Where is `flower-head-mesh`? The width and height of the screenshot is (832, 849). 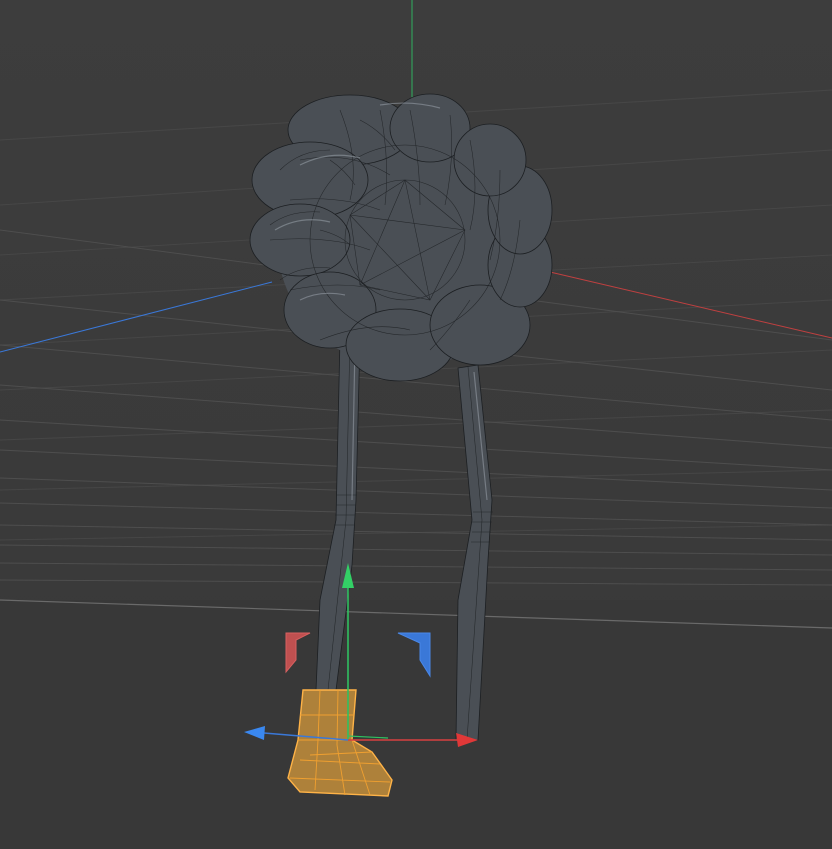 flower-head-mesh is located at coordinates (401, 237).